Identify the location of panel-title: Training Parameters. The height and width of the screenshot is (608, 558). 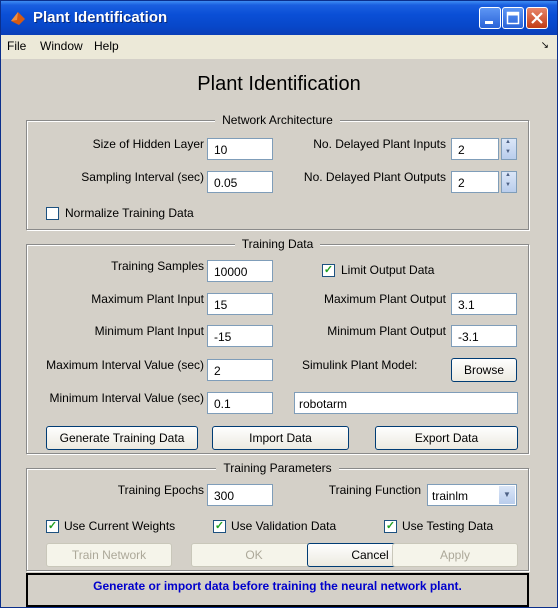
(277, 468).